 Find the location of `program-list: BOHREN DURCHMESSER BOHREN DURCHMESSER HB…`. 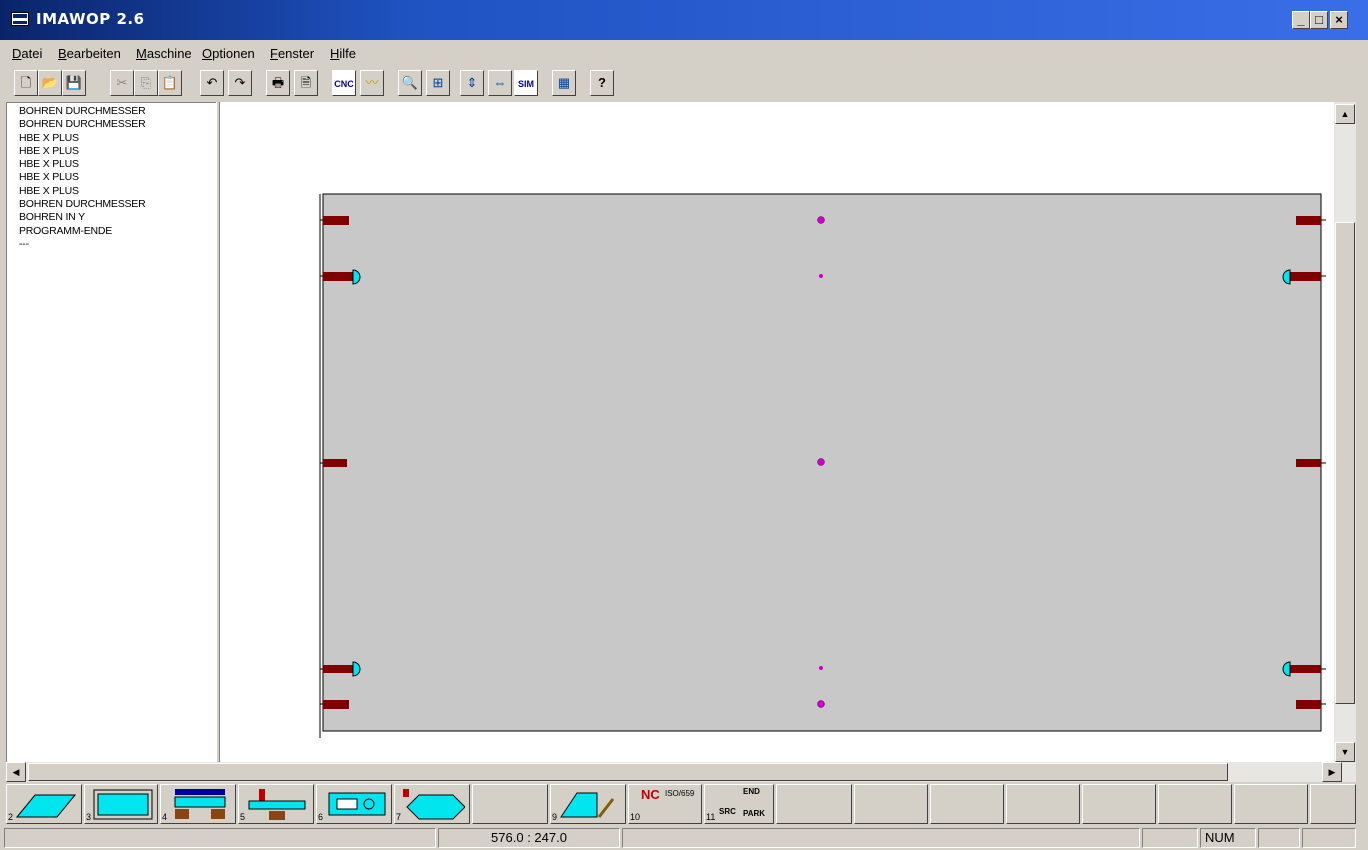

program-list: BOHREN DURCHMESSER BOHREN DURCHMESSER HB… is located at coordinates (82, 178).